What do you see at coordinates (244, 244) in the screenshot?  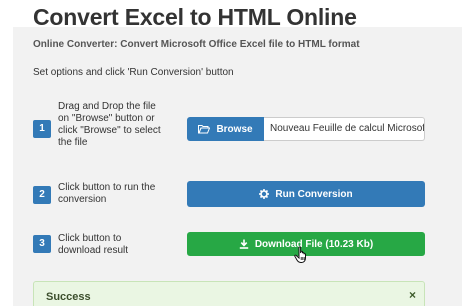 I see `download-icon` at bounding box center [244, 244].